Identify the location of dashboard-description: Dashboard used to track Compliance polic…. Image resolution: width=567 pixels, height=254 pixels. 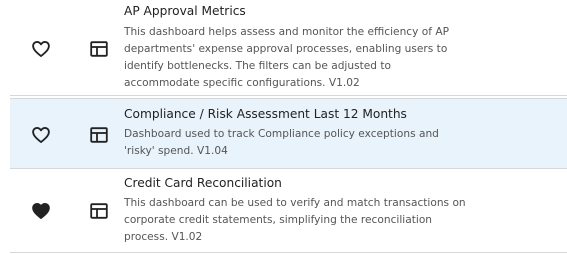
(281, 142).